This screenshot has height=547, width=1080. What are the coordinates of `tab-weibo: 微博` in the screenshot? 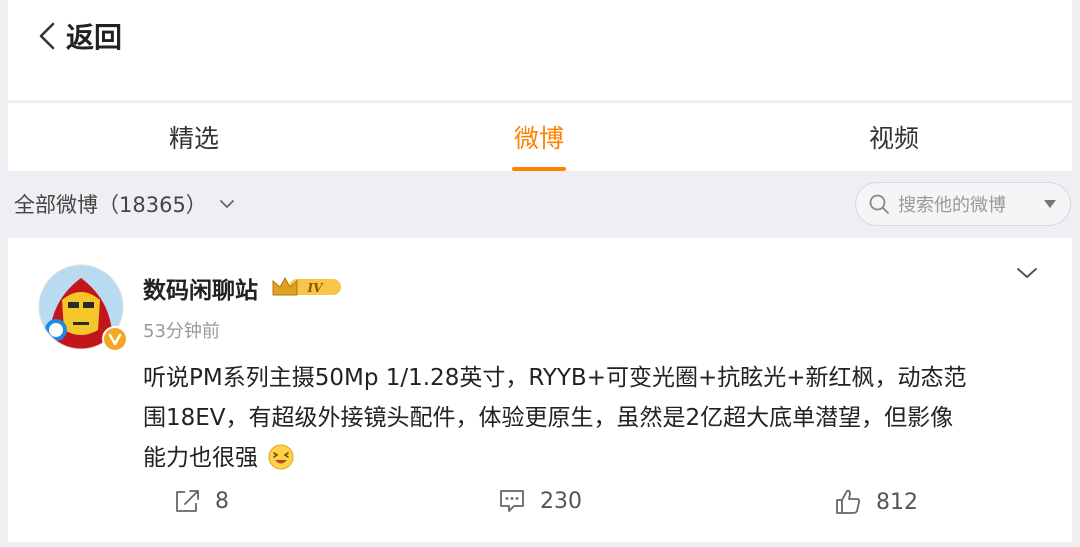 It's located at (539, 137).